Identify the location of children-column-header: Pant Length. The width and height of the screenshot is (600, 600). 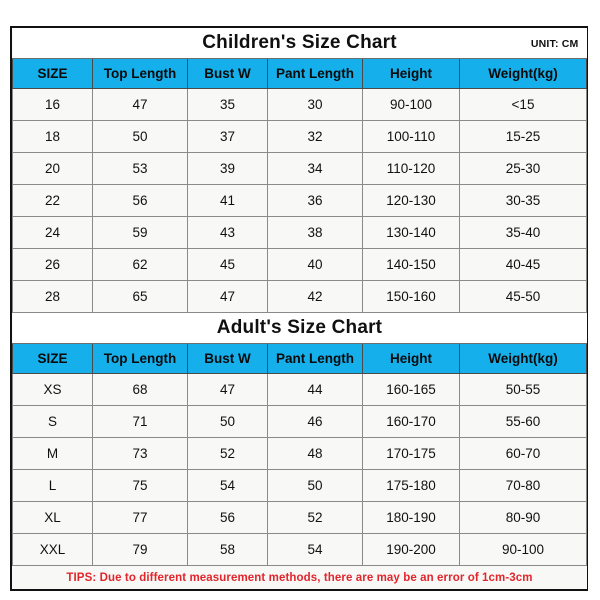
(315, 73).